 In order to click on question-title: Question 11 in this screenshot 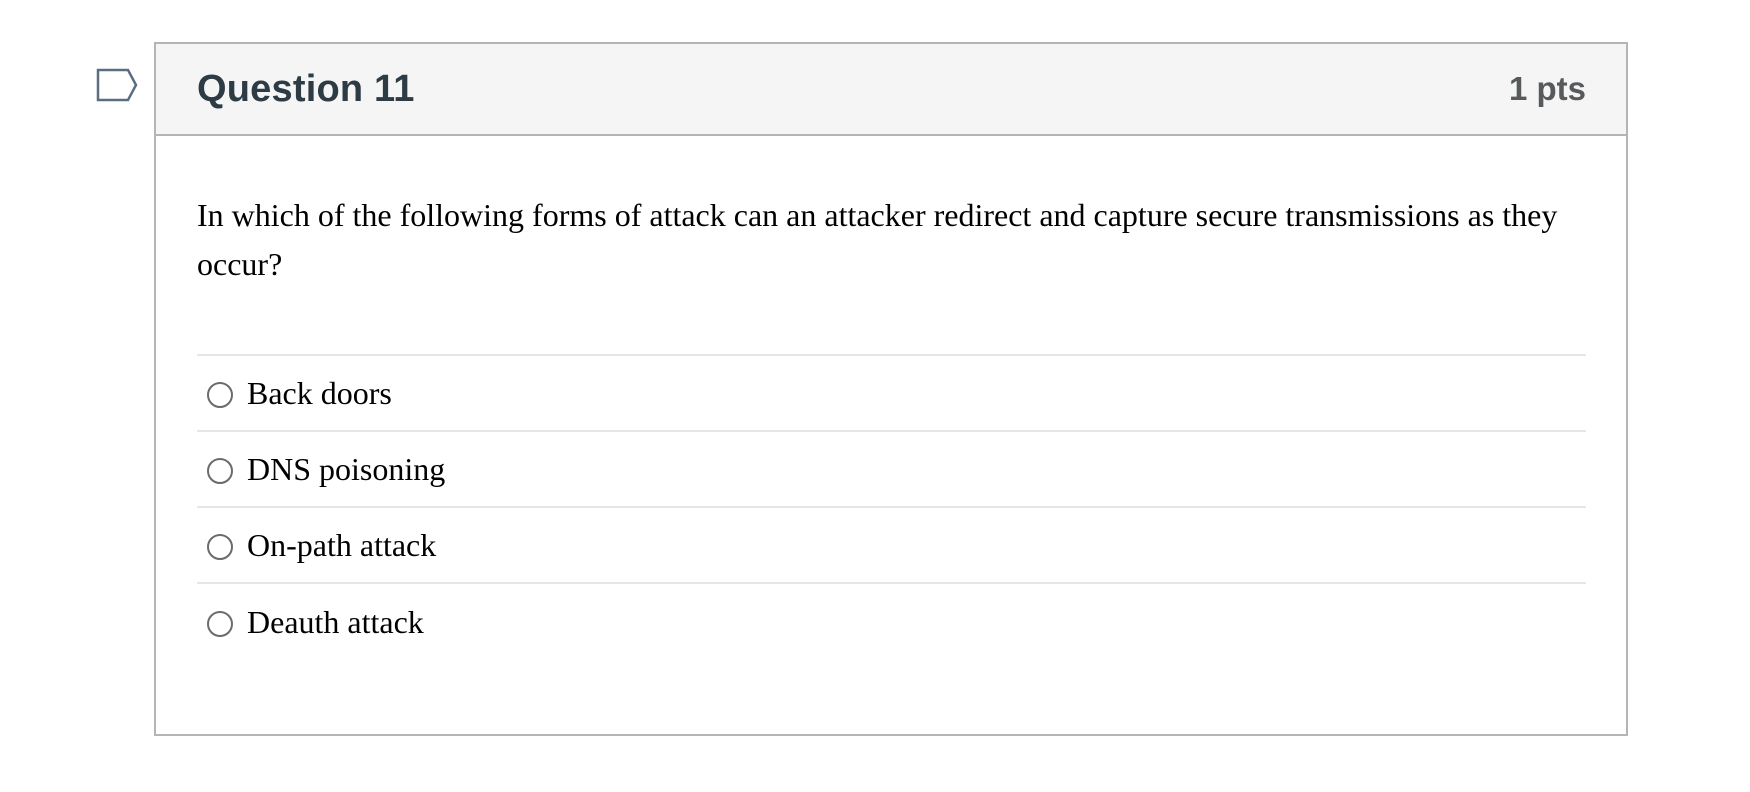, I will do `click(306, 88)`.